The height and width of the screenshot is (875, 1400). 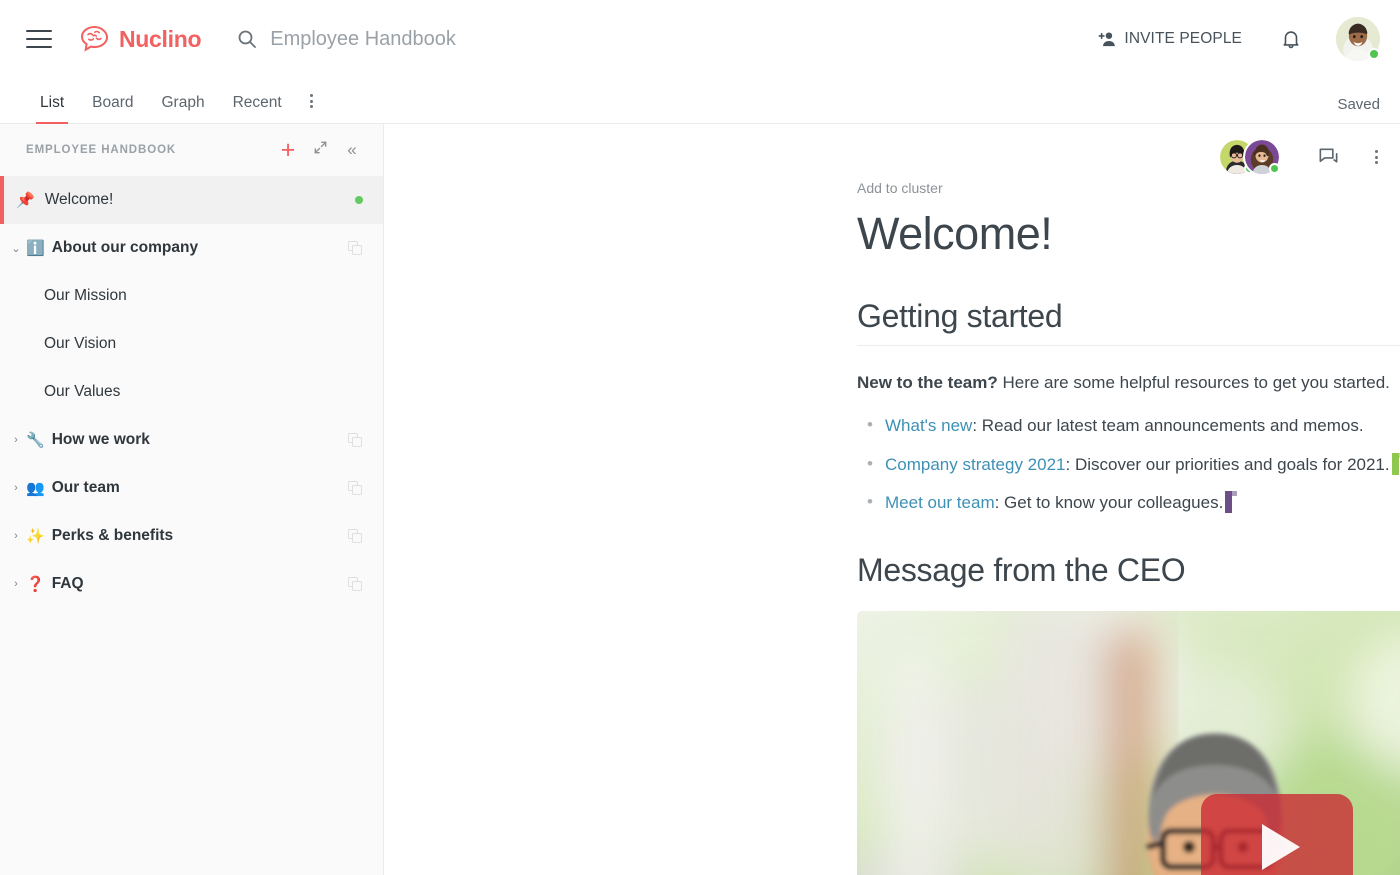 I want to click on document-toolbar, so click(x=1300, y=159).